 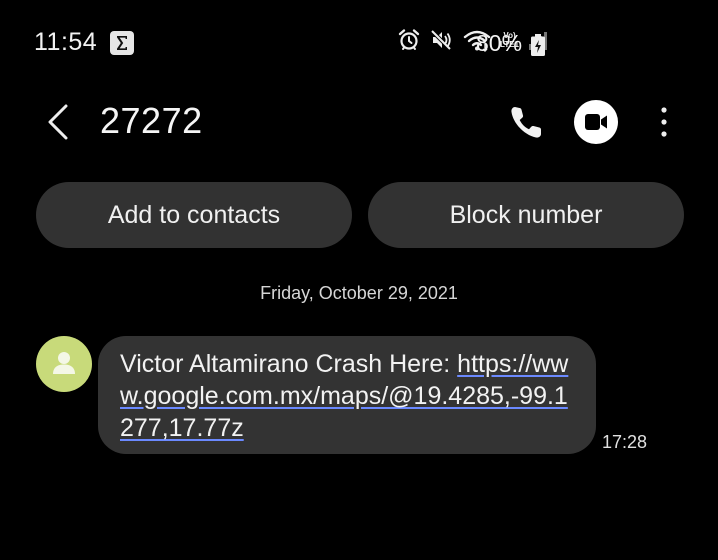 I want to click on more-options-button, so click(x=664, y=122).